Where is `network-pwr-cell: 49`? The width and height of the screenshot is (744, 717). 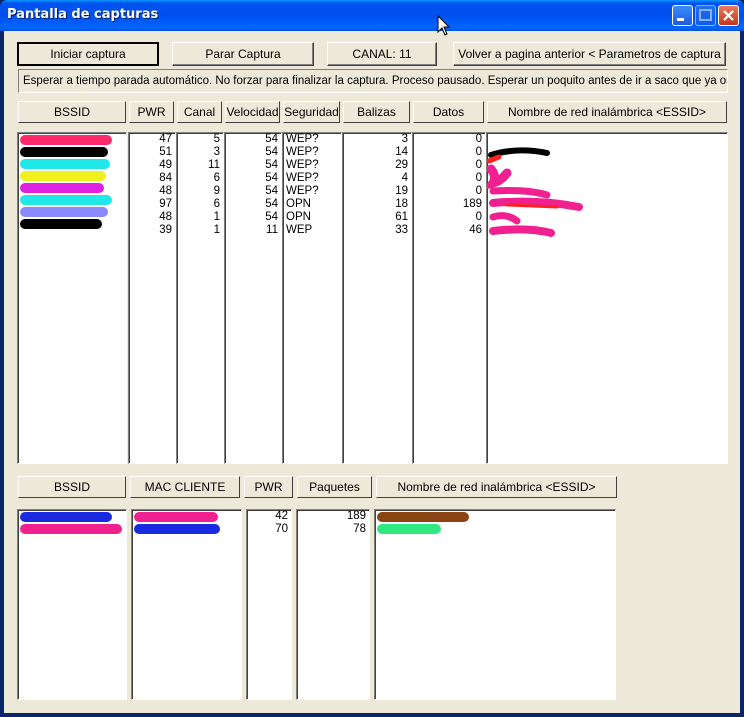
network-pwr-cell: 49 is located at coordinates (165, 165).